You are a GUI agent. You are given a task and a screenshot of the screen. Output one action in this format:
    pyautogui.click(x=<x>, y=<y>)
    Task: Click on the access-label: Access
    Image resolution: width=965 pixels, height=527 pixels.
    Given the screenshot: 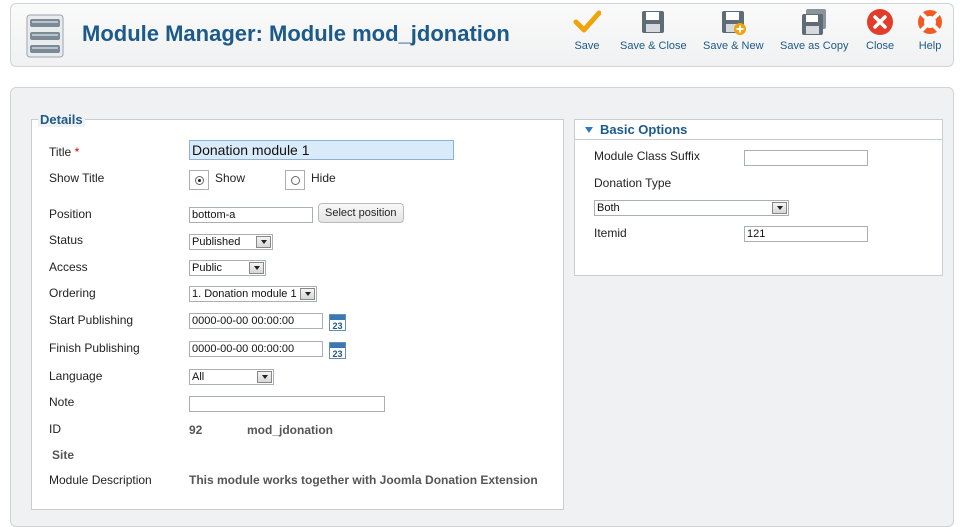 What is the action you would take?
    pyautogui.click(x=68, y=267)
    